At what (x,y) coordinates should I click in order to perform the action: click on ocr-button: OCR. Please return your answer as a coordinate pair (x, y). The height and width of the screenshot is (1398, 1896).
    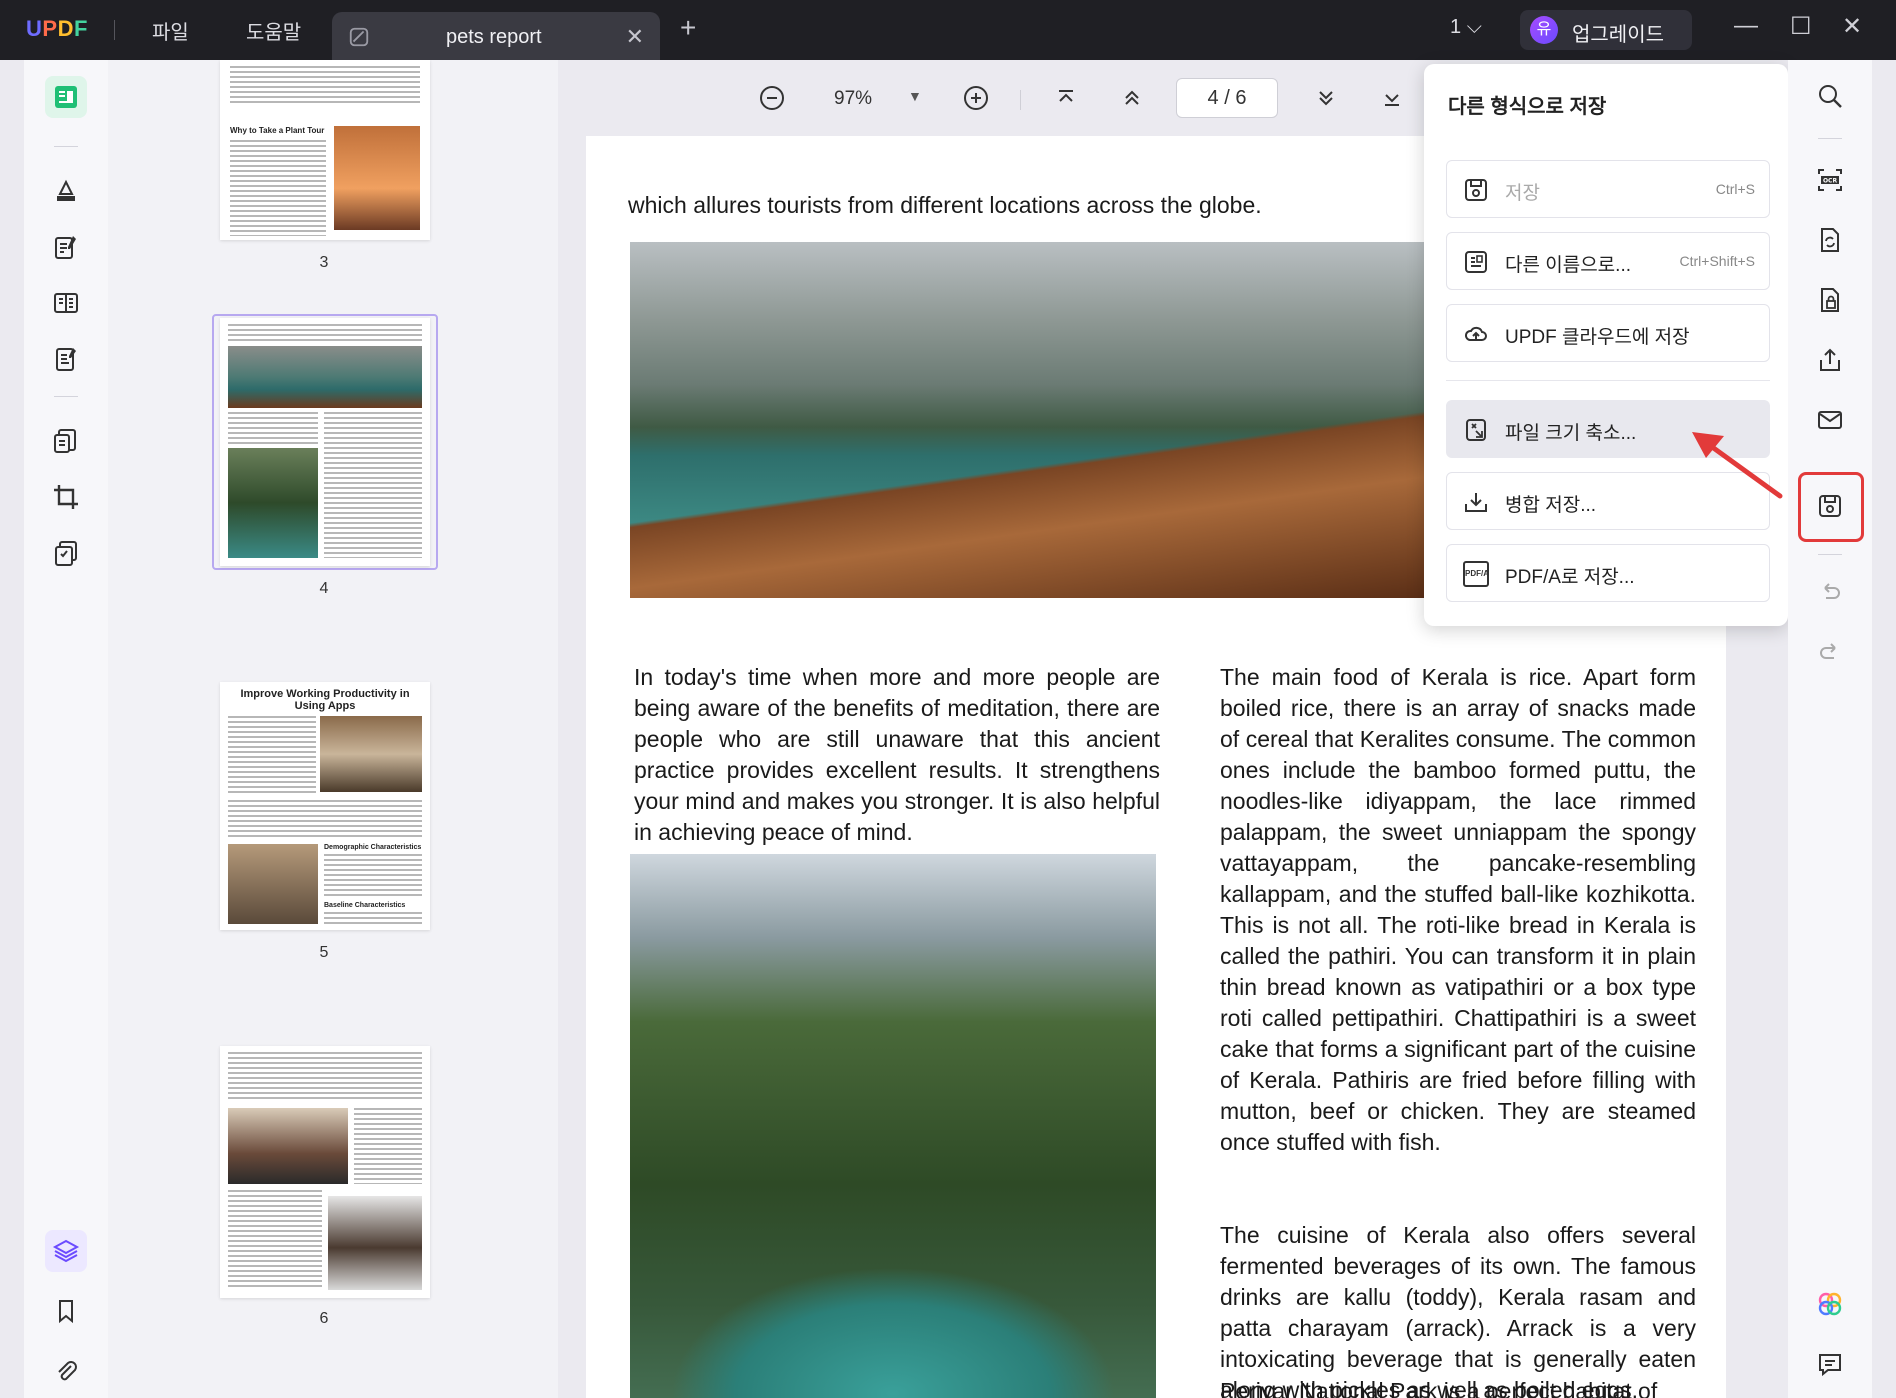
    Looking at the image, I should click on (1830, 180).